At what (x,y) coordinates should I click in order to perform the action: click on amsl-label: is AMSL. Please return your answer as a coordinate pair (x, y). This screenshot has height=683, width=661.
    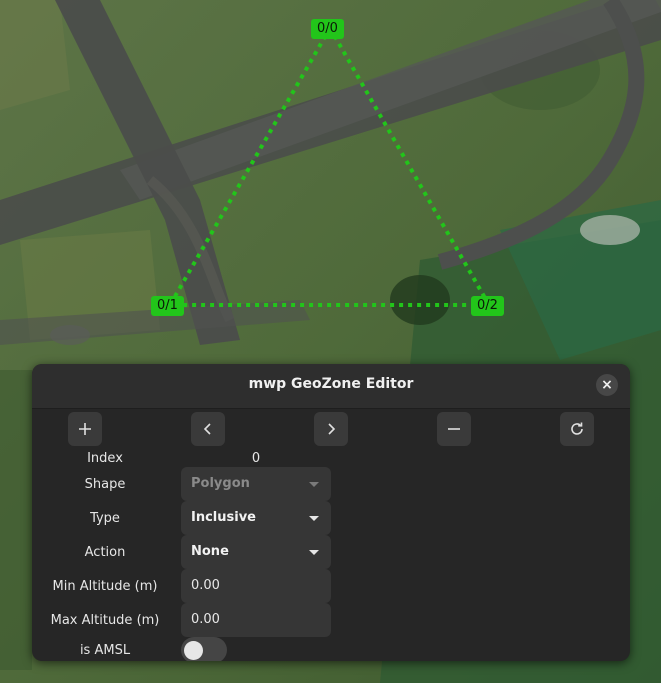
    Looking at the image, I should click on (105, 650).